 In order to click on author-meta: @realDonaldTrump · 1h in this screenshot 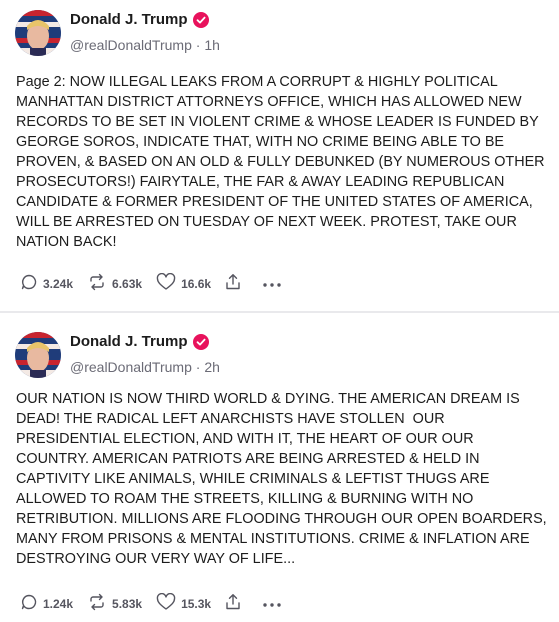, I will do `click(145, 45)`.